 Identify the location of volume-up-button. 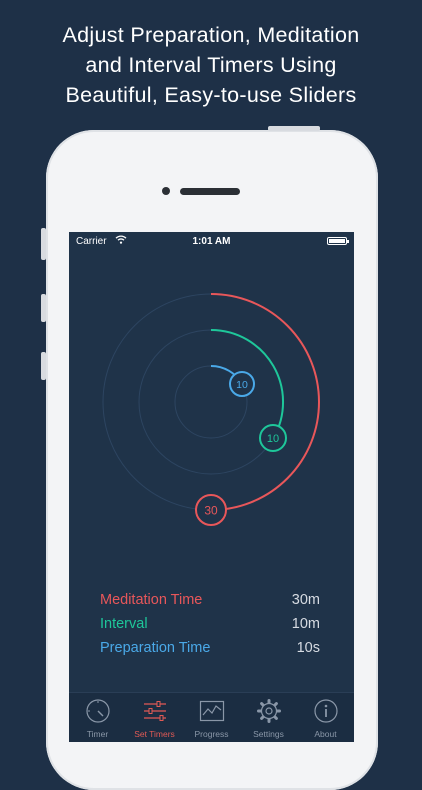
(43, 308).